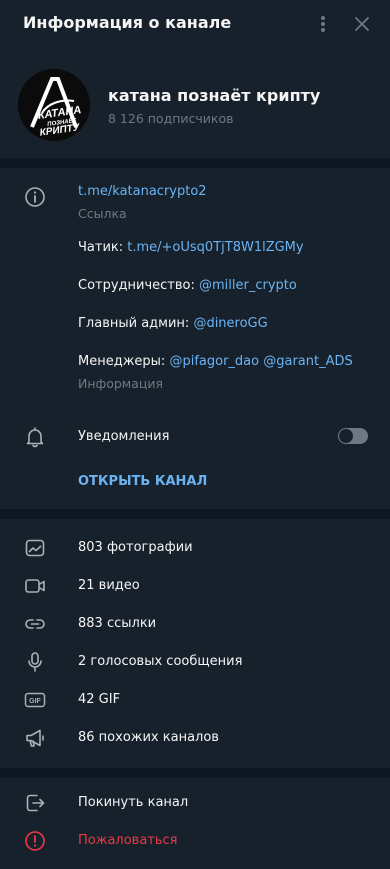 This screenshot has height=869, width=390. I want to click on media-row-photos: 803 фотографии, so click(195, 548).